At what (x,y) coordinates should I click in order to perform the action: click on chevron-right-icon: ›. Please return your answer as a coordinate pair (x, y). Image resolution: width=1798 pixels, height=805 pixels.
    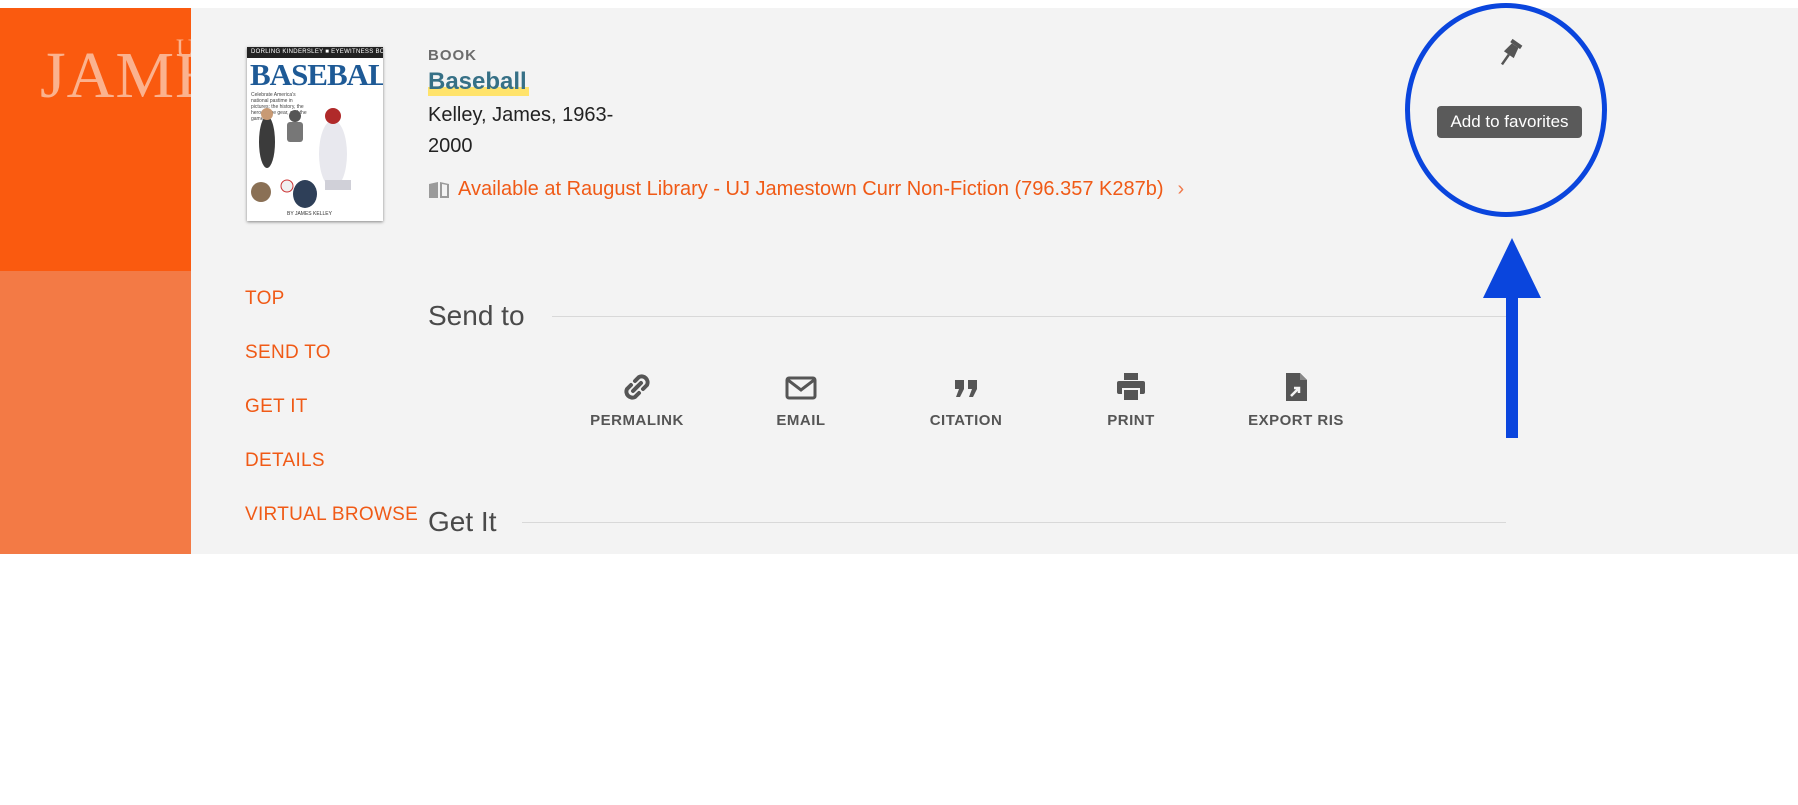
    Looking at the image, I should click on (1181, 189).